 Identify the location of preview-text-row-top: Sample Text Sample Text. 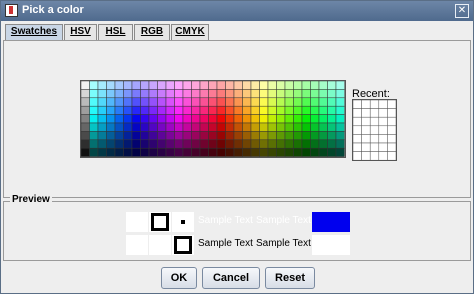
(253, 222).